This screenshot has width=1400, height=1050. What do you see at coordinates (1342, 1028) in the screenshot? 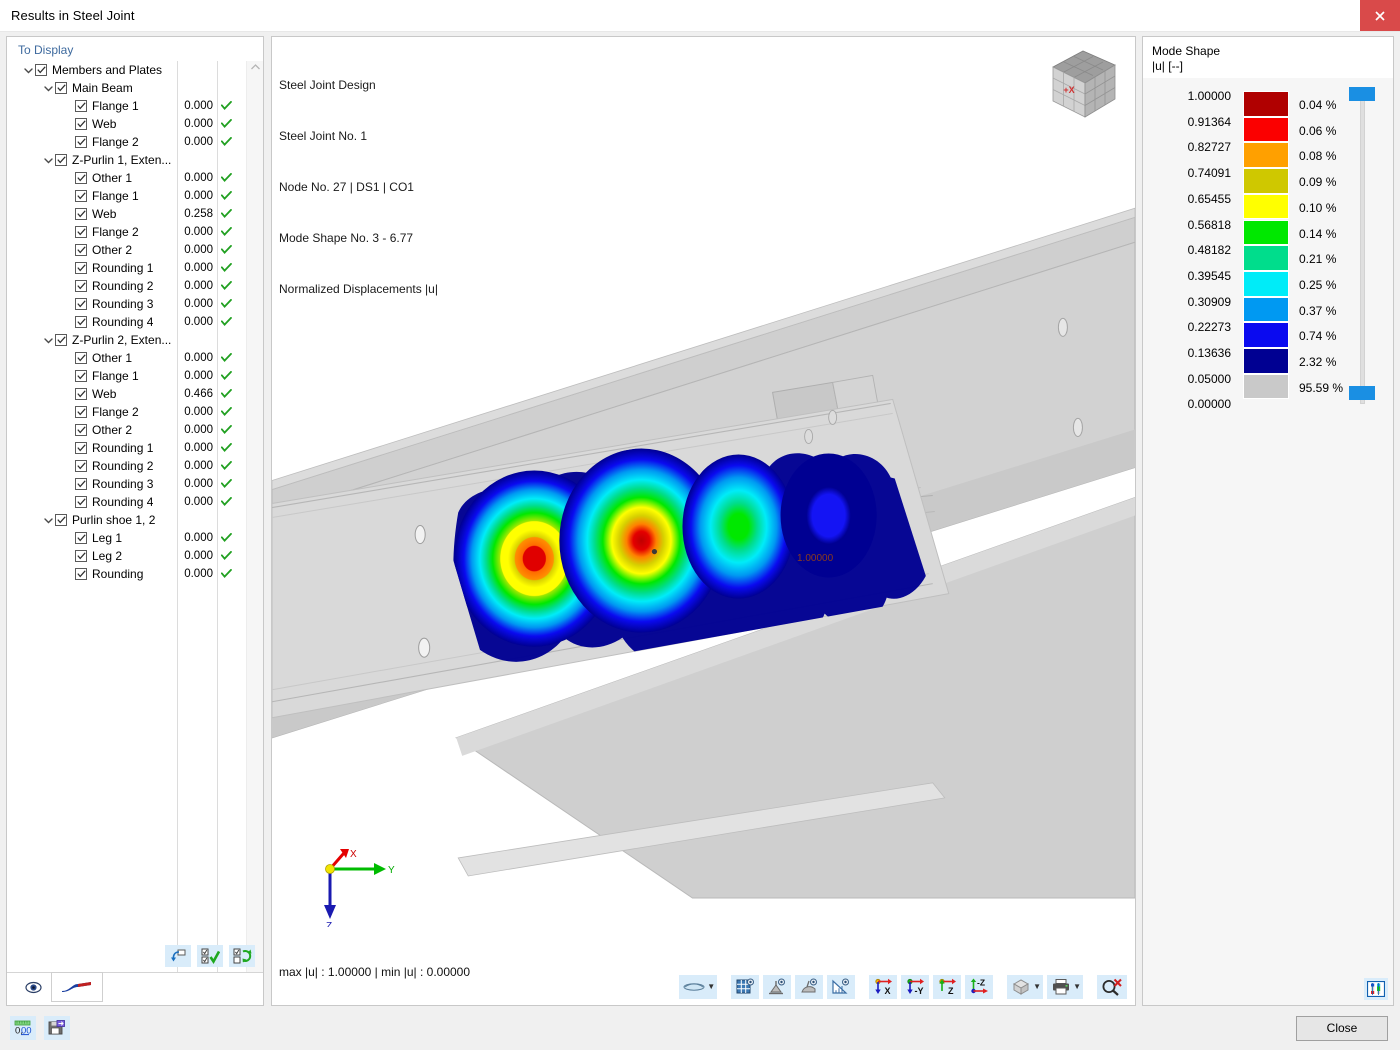
I see `close-button: Close` at bounding box center [1342, 1028].